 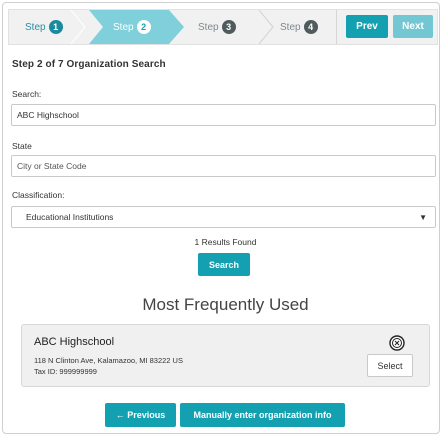 I want to click on manual-entry-button: Manually enter organization info, so click(x=262, y=415).